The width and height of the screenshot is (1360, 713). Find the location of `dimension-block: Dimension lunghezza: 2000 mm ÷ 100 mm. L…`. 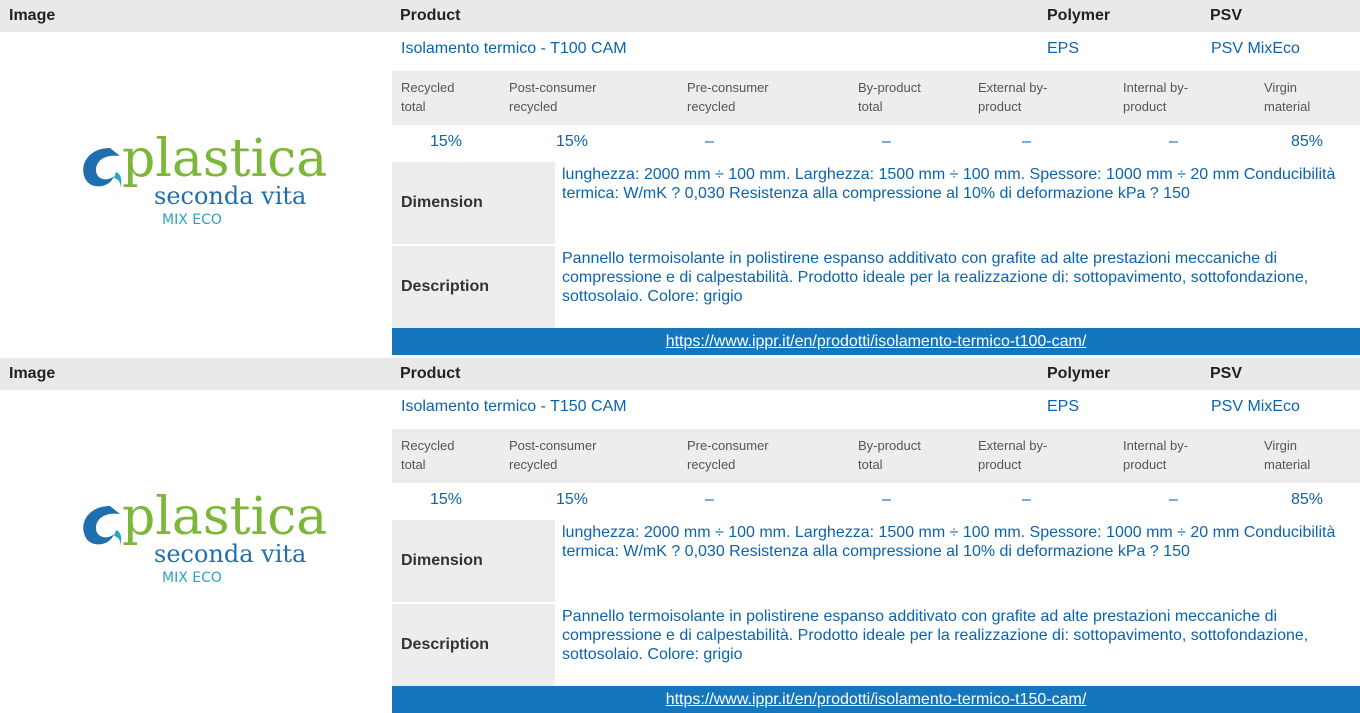

dimension-block: Dimension lunghezza: 2000 mm ÷ 100 mm. L… is located at coordinates (876, 202).